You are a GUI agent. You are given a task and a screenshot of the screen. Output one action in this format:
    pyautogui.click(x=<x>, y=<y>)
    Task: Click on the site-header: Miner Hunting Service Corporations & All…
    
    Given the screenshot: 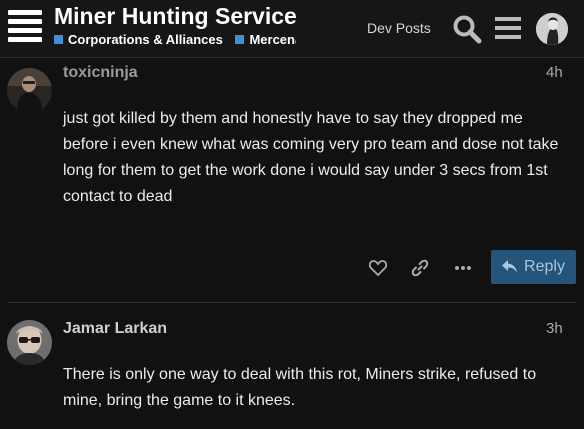 What is the action you would take?
    pyautogui.click(x=292, y=29)
    